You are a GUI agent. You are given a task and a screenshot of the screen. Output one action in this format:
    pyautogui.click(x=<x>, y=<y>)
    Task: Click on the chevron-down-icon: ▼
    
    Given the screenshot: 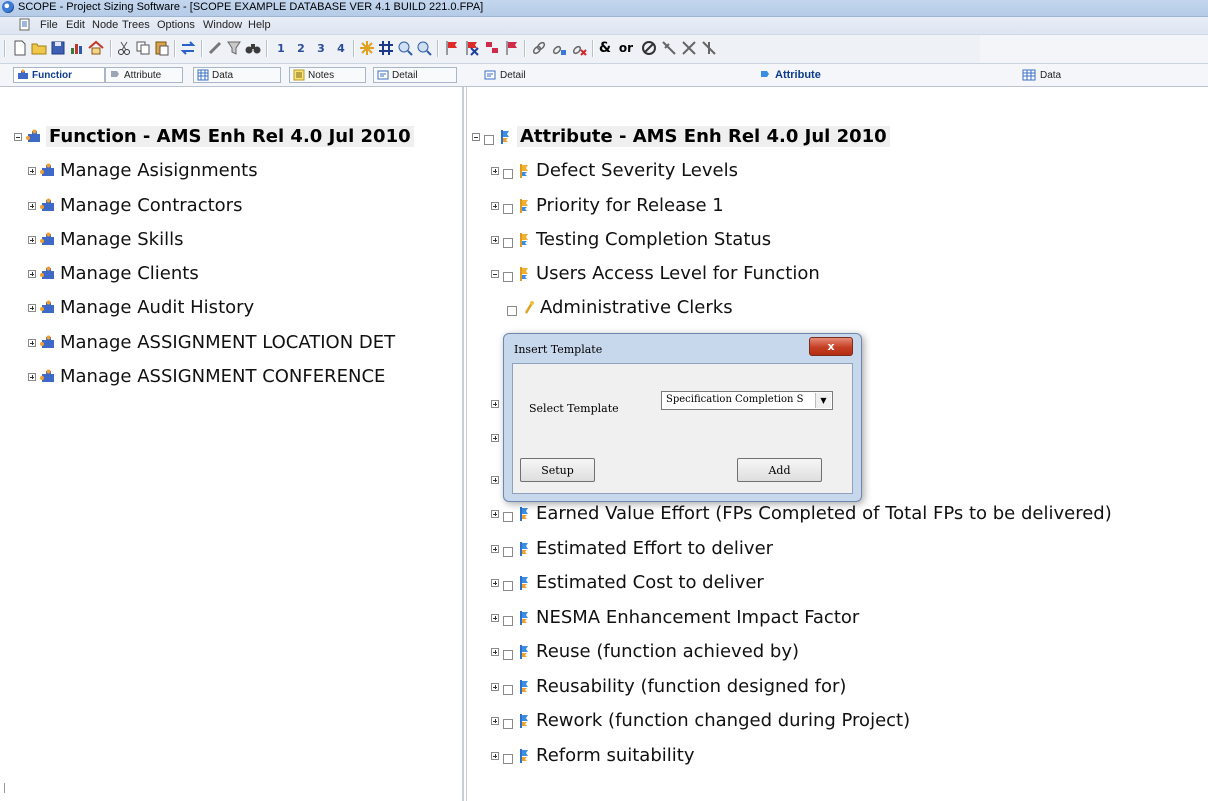 What is the action you would take?
    pyautogui.click(x=823, y=400)
    